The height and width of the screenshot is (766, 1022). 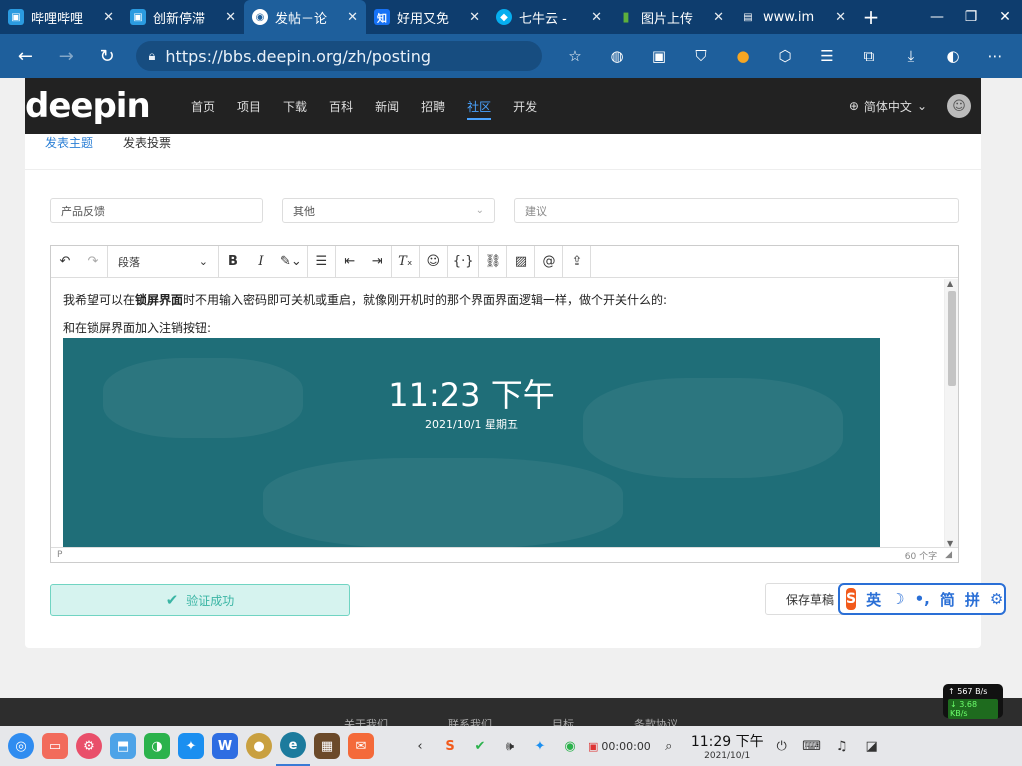 What do you see at coordinates (69, 143) in the screenshot?
I see `tab-post-topic: 发表主题` at bounding box center [69, 143].